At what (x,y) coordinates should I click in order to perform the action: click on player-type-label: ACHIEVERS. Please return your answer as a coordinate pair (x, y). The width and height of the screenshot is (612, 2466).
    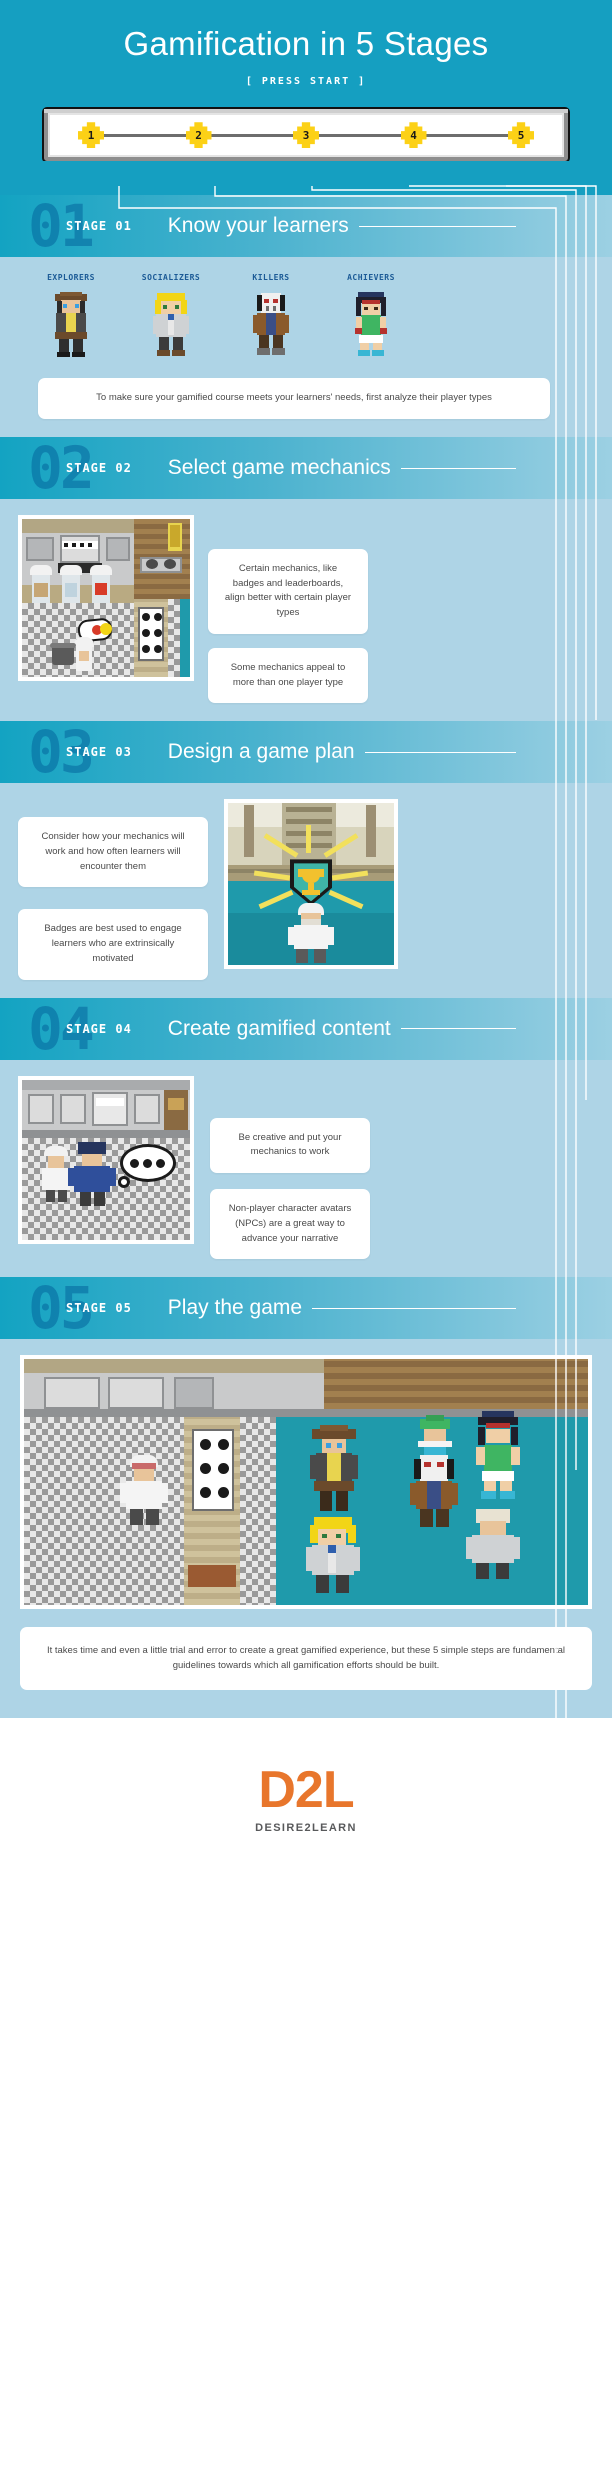
    Looking at the image, I should click on (371, 278).